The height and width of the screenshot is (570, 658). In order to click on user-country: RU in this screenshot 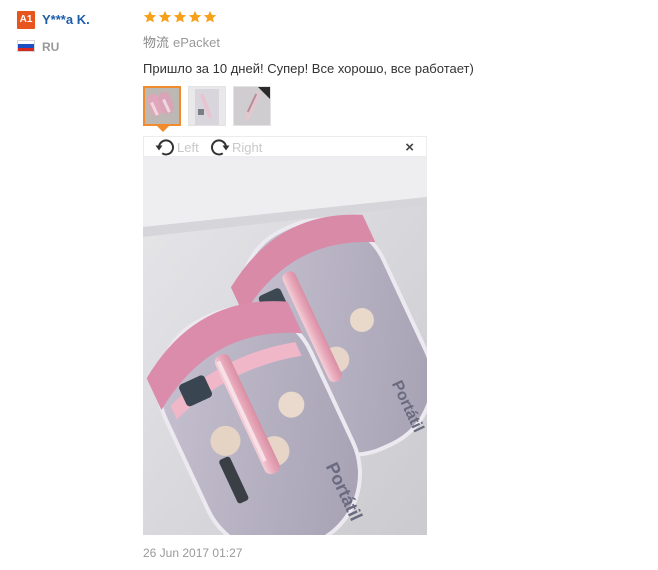, I will do `click(51, 47)`.